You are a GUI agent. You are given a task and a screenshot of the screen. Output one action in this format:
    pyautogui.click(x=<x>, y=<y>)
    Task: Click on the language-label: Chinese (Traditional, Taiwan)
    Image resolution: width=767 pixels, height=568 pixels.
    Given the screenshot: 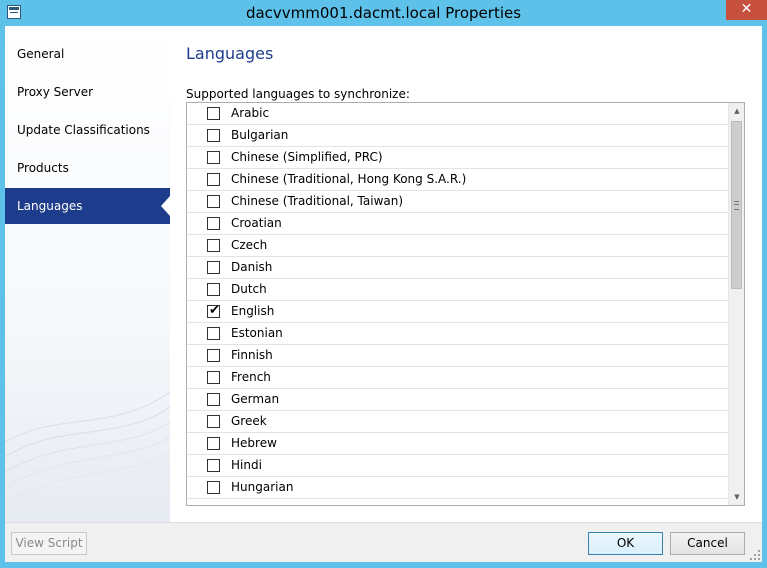 What is the action you would take?
    pyautogui.click(x=317, y=201)
    